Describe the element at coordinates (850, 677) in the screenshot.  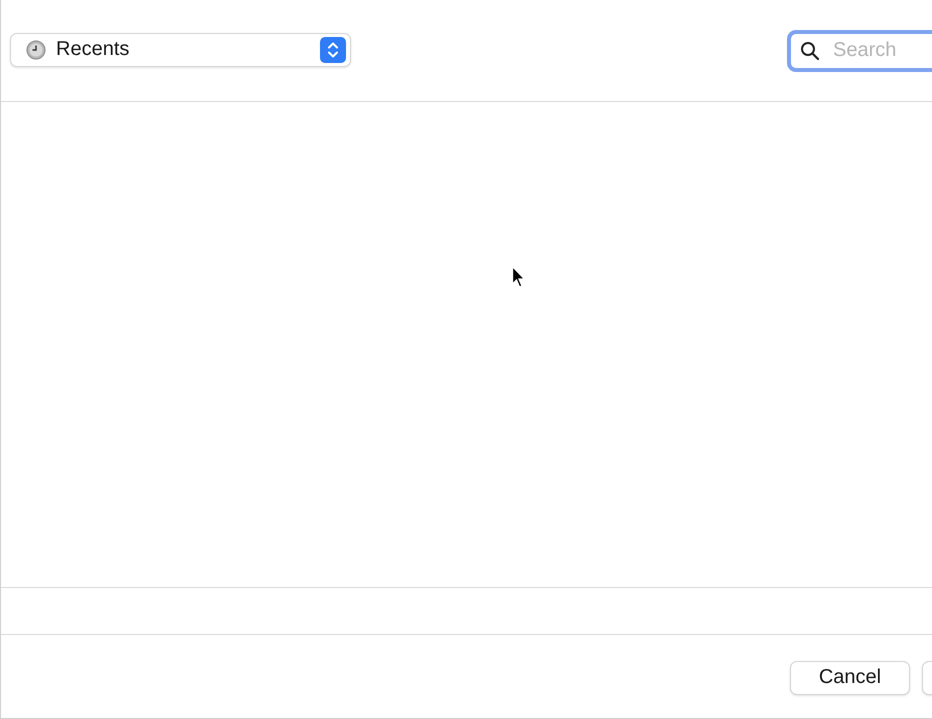
I see `cancel-button: Cancel` at that location.